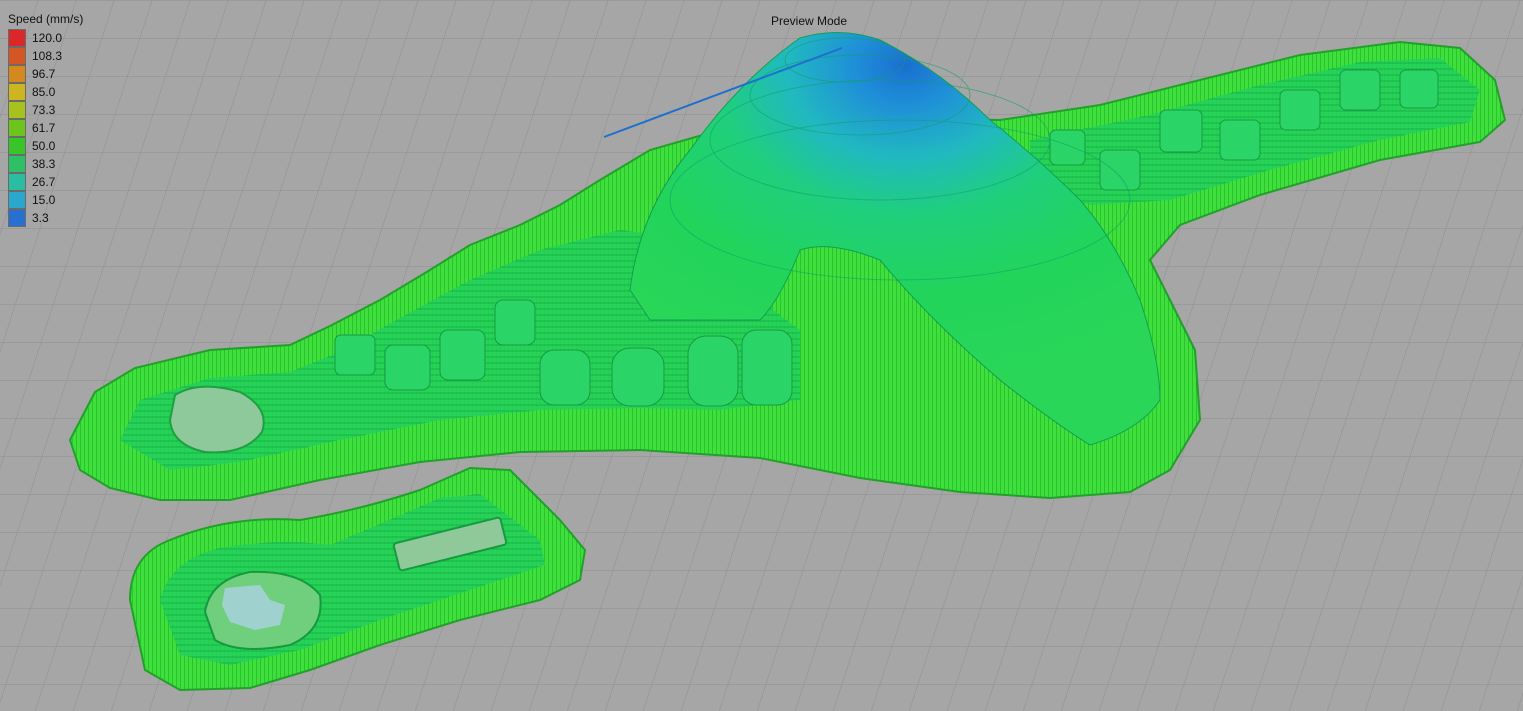 The image size is (1523, 711). I want to click on legend-entry: 85.0, so click(45, 92).